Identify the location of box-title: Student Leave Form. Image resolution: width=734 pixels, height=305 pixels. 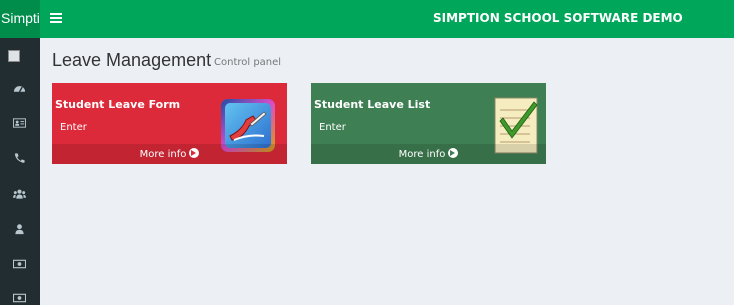
(118, 104).